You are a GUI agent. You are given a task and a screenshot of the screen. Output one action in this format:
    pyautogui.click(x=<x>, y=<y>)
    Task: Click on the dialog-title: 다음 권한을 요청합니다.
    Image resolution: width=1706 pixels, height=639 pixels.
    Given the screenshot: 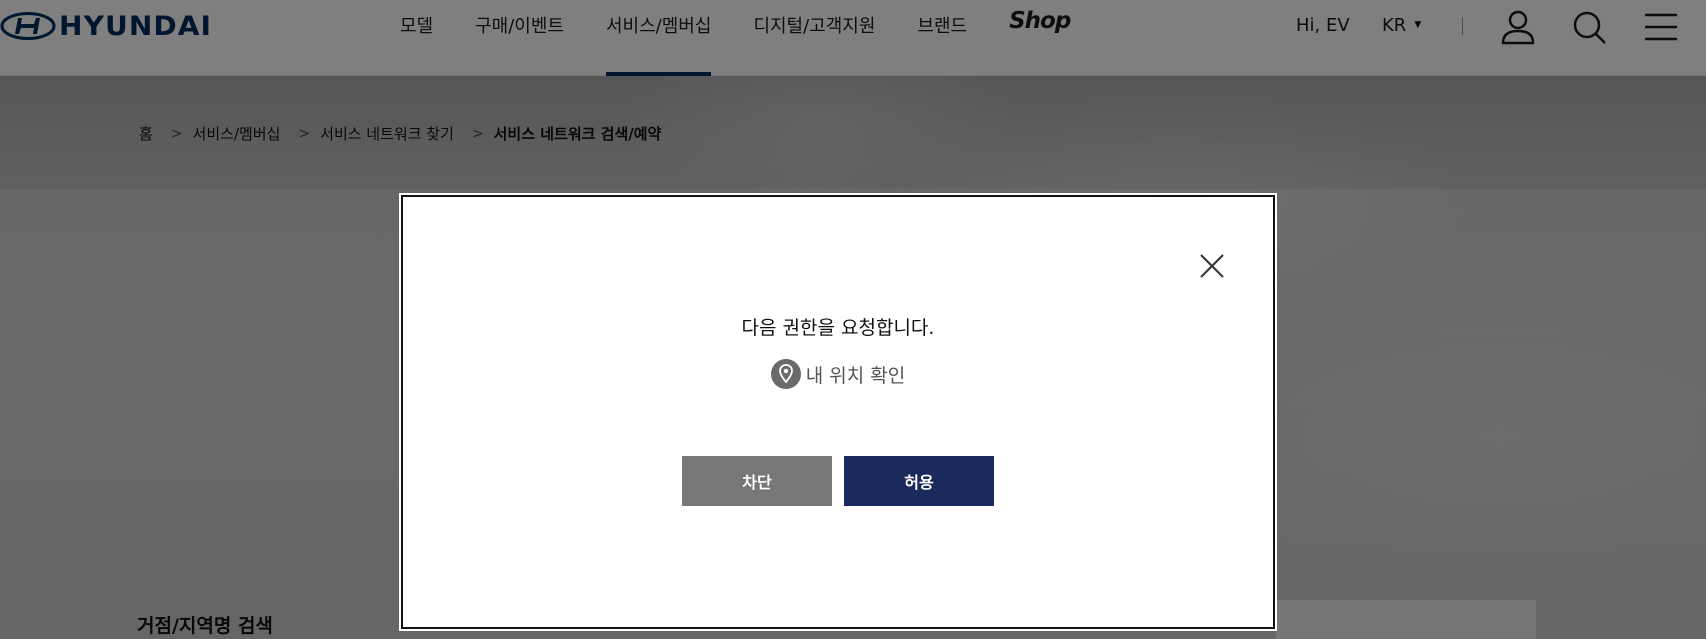 What is the action you would take?
    pyautogui.click(x=838, y=328)
    